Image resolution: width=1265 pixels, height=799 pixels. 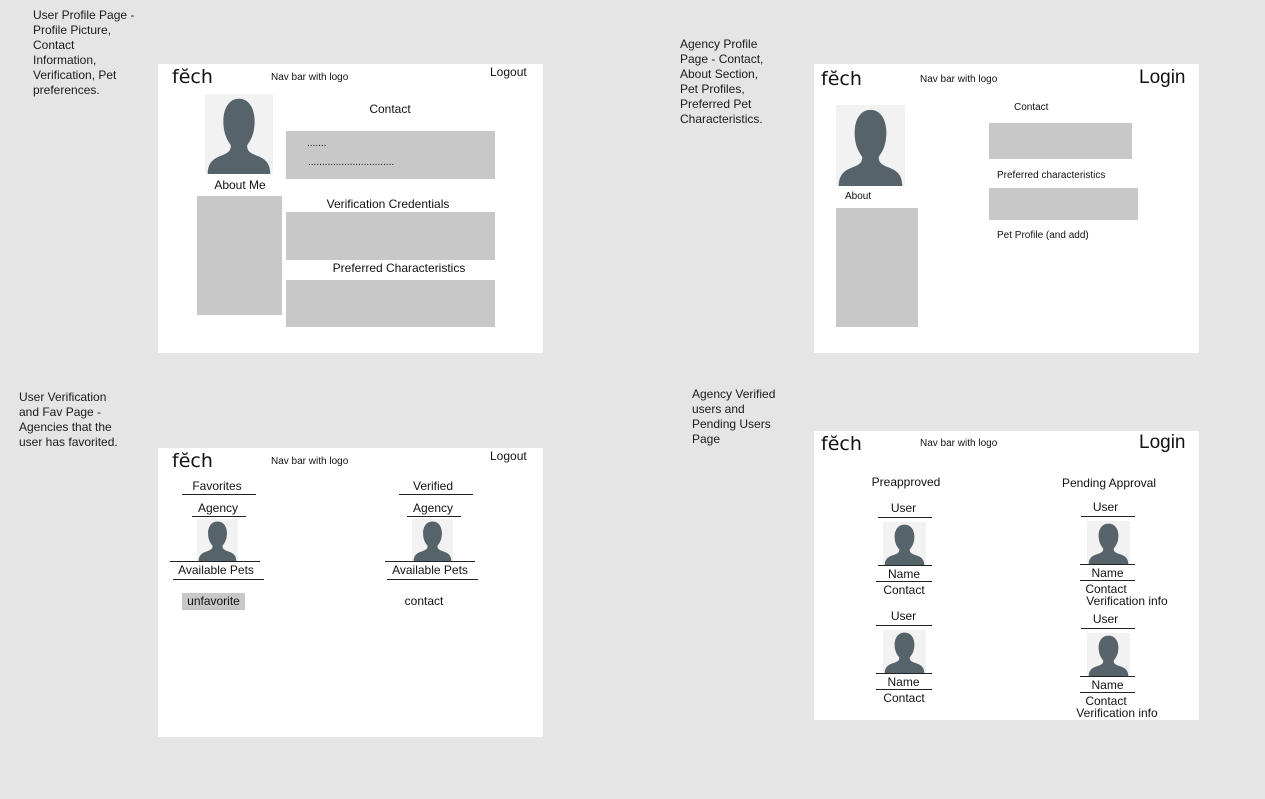 I want to click on preferred-label: Preferred characteristics, so click(x=1051, y=175).